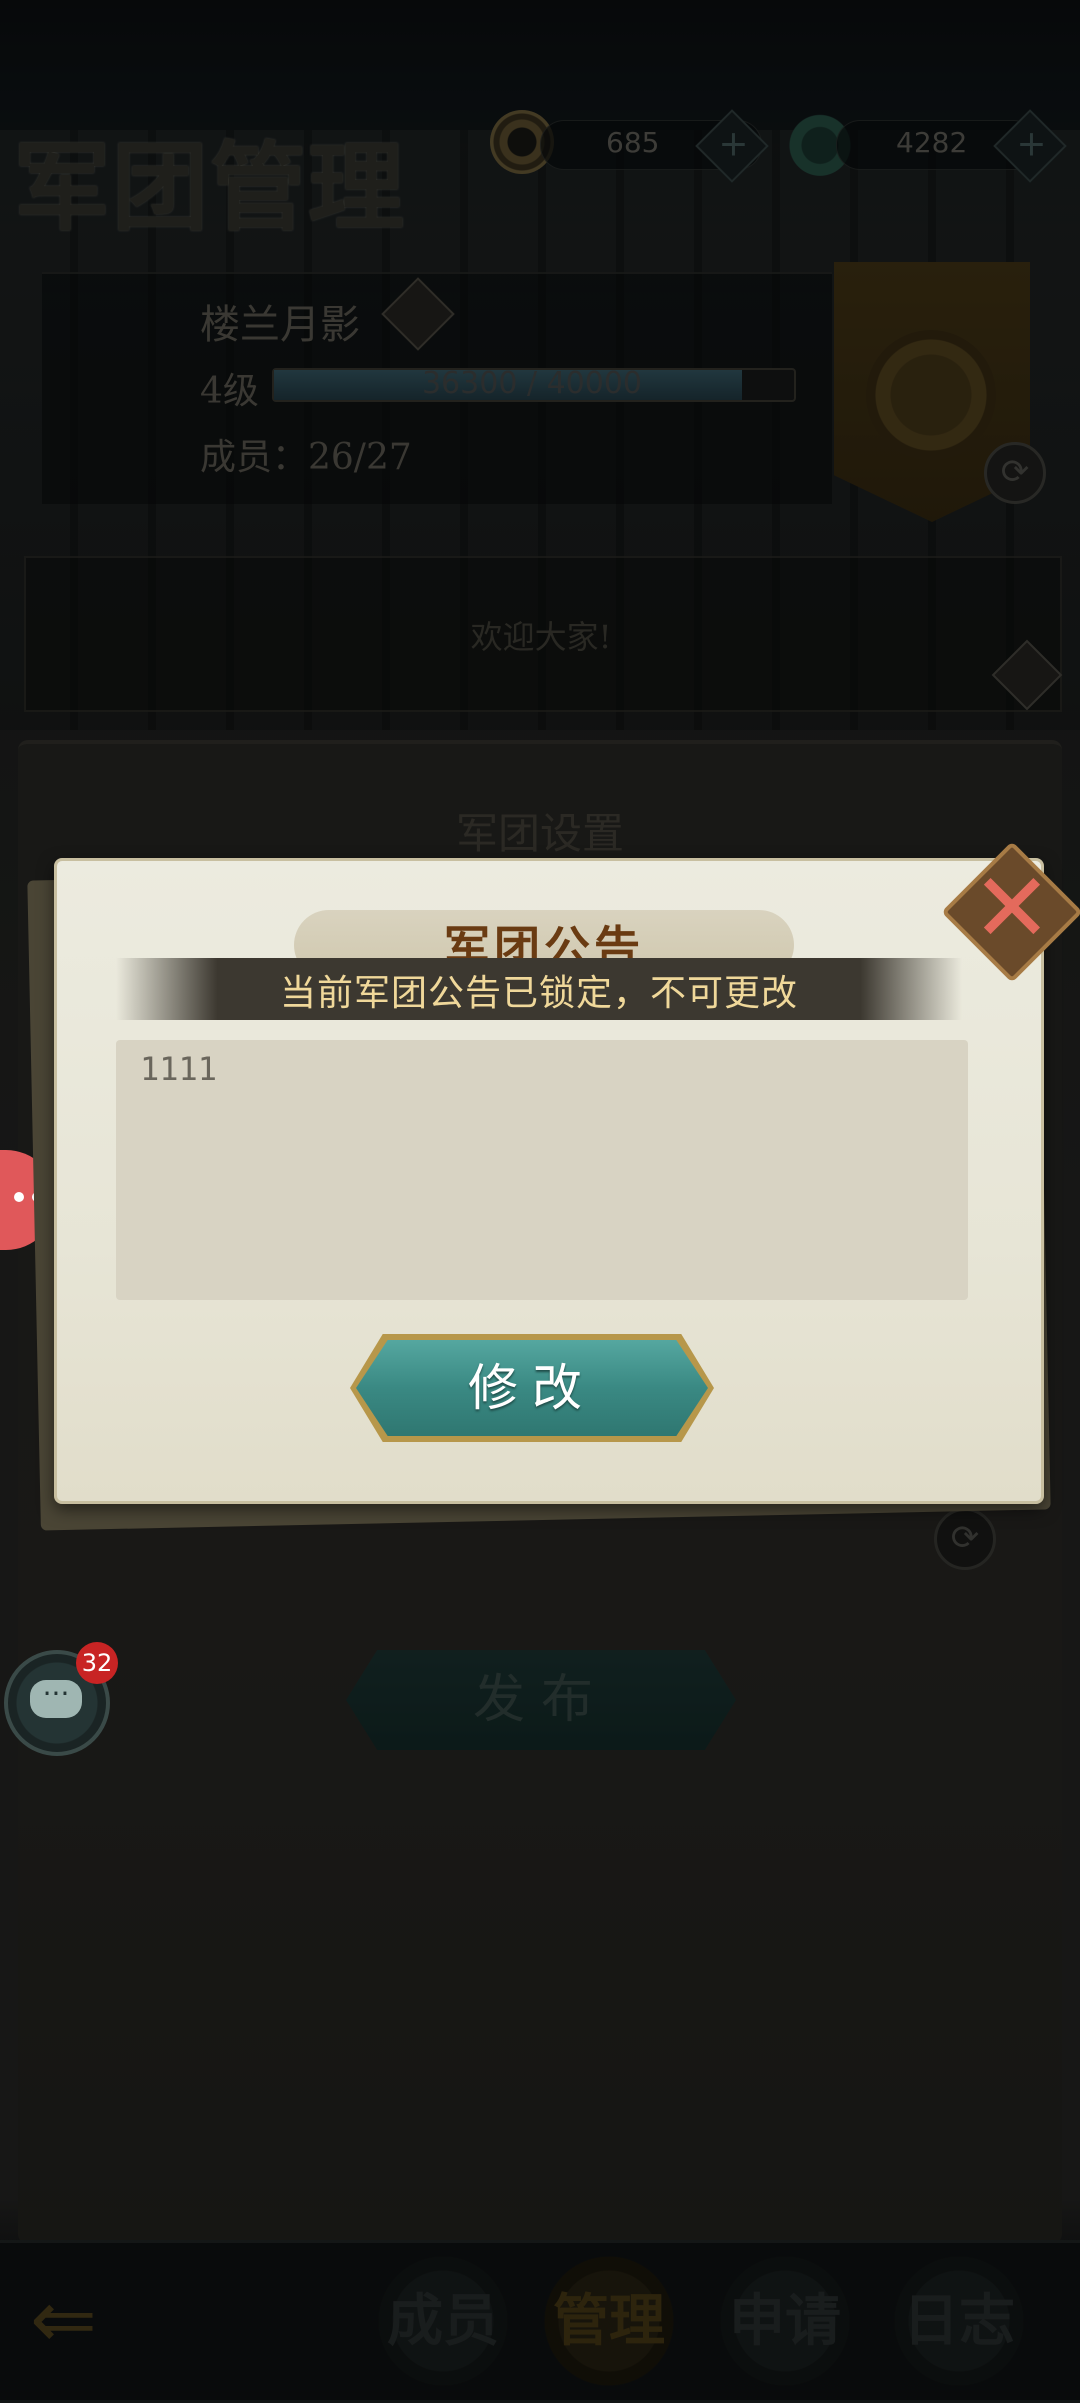 The height and width of the screenshot is (2403, 1080). I want to click on locked-message: 当前军团公告已锁定，不可更改, so click(538, 993).